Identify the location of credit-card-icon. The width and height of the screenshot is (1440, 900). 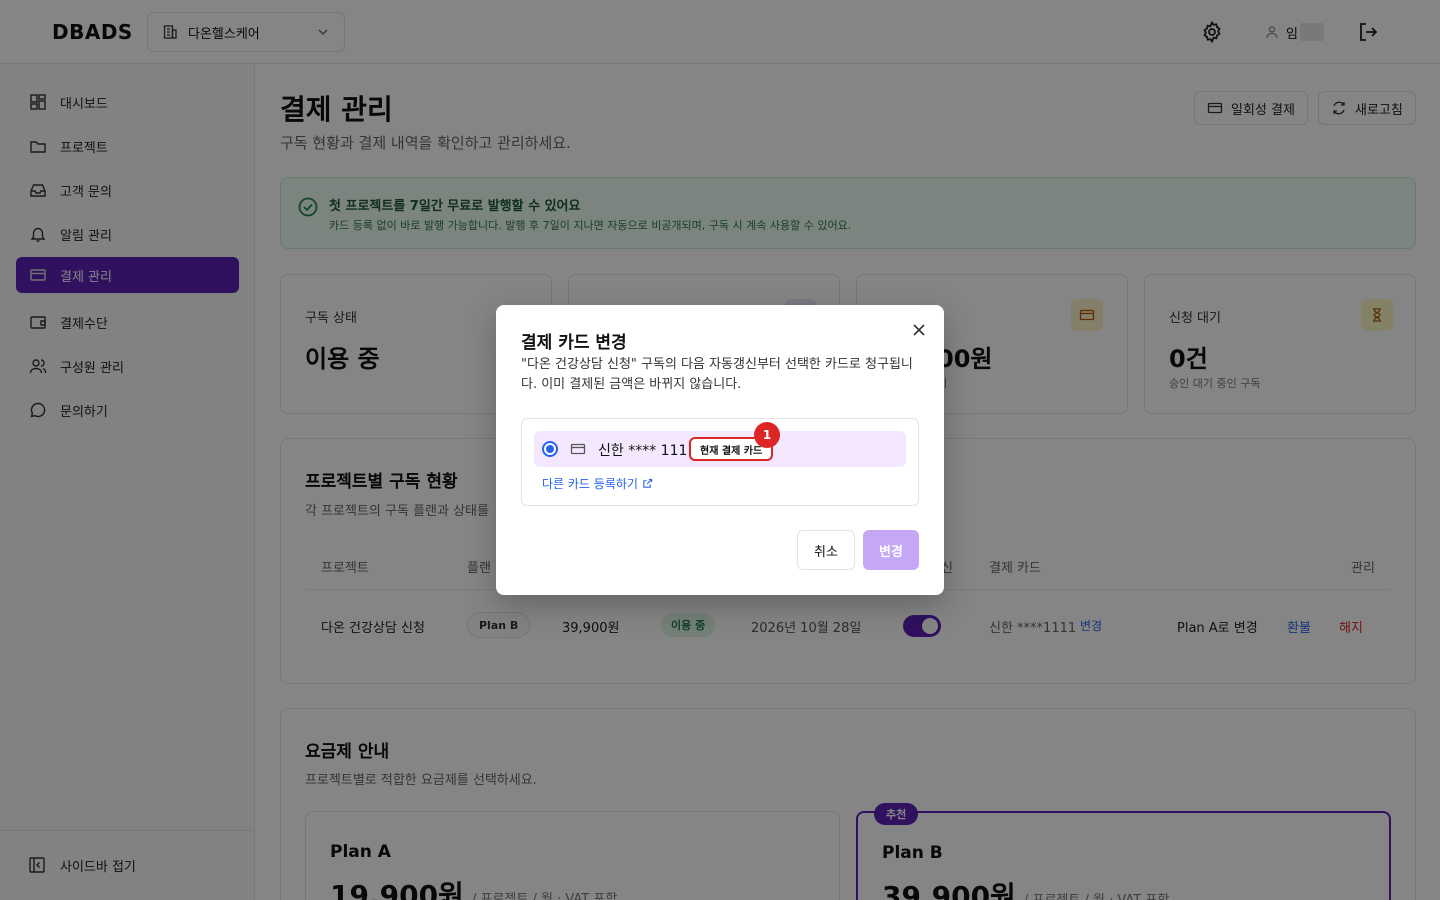
(578, 451).